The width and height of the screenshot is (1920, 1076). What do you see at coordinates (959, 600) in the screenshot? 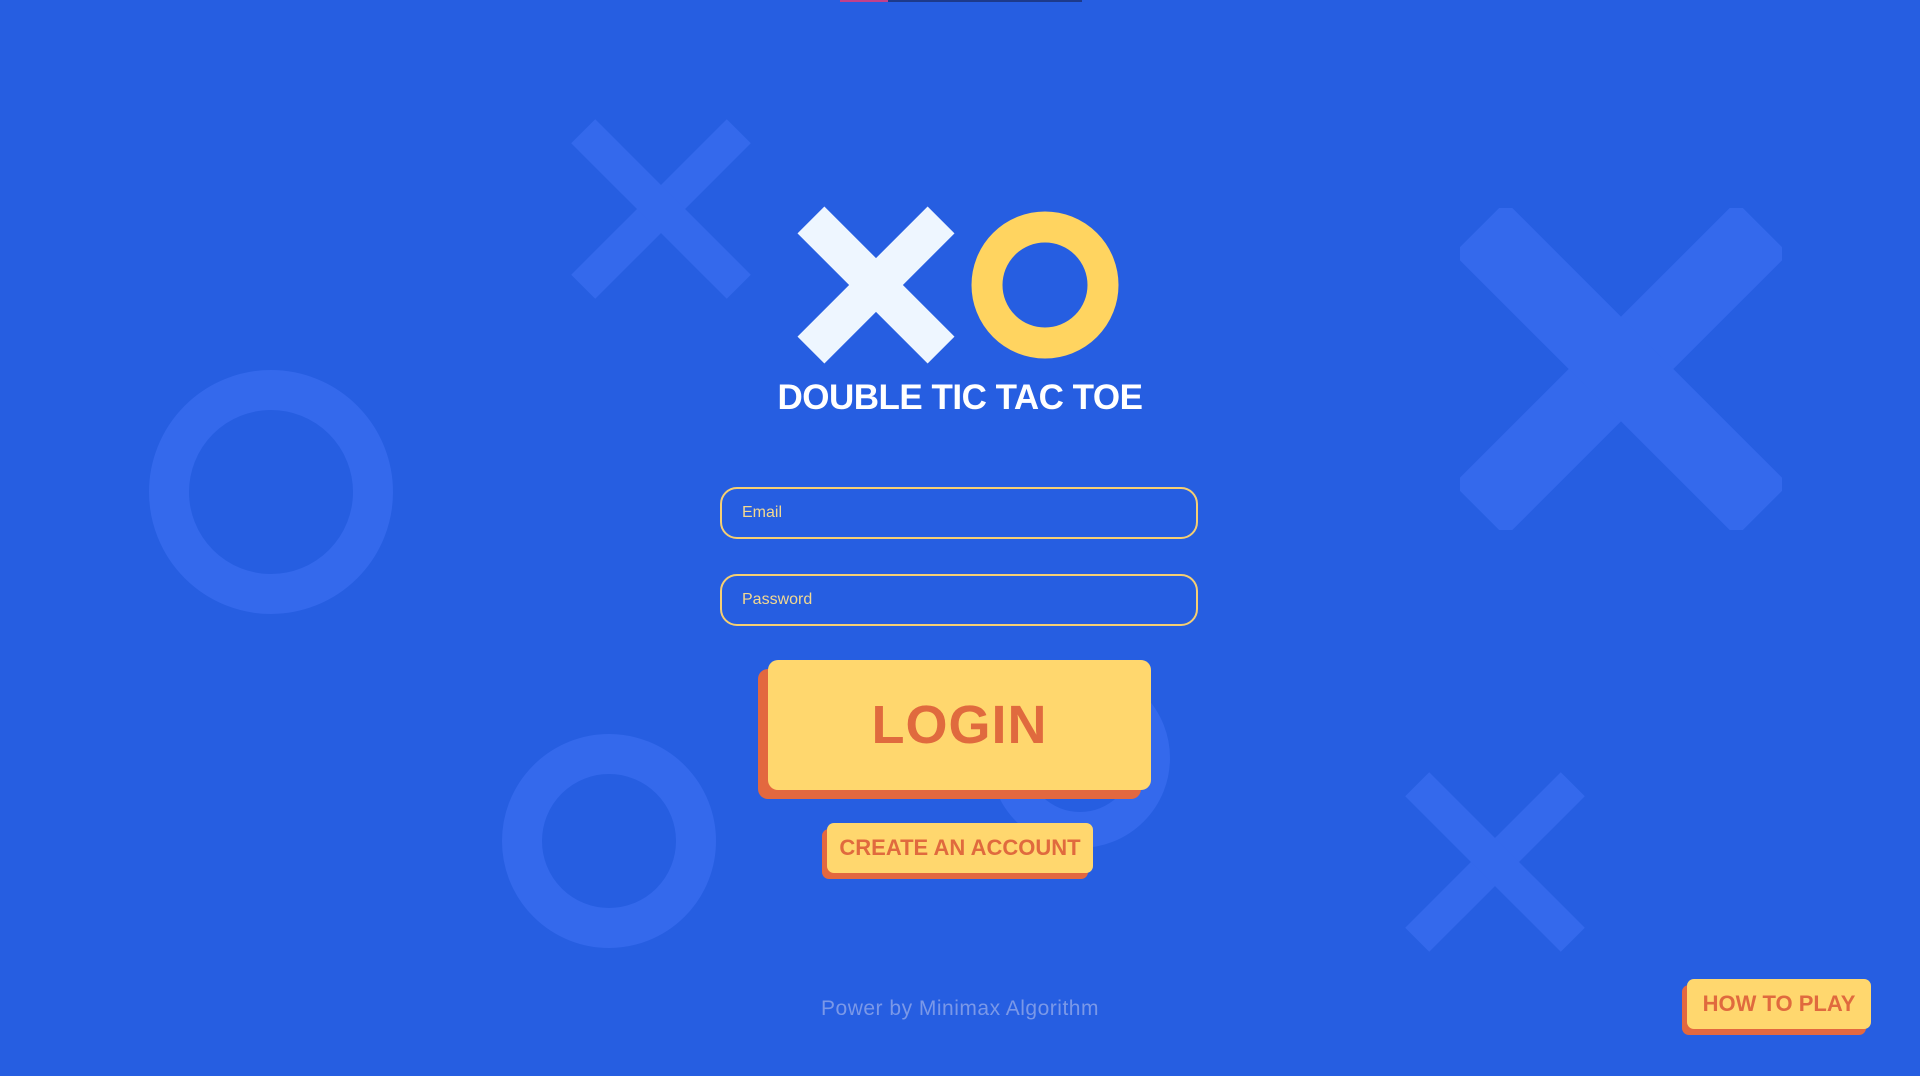
I see `password-field` at bounding box center [959, 600].